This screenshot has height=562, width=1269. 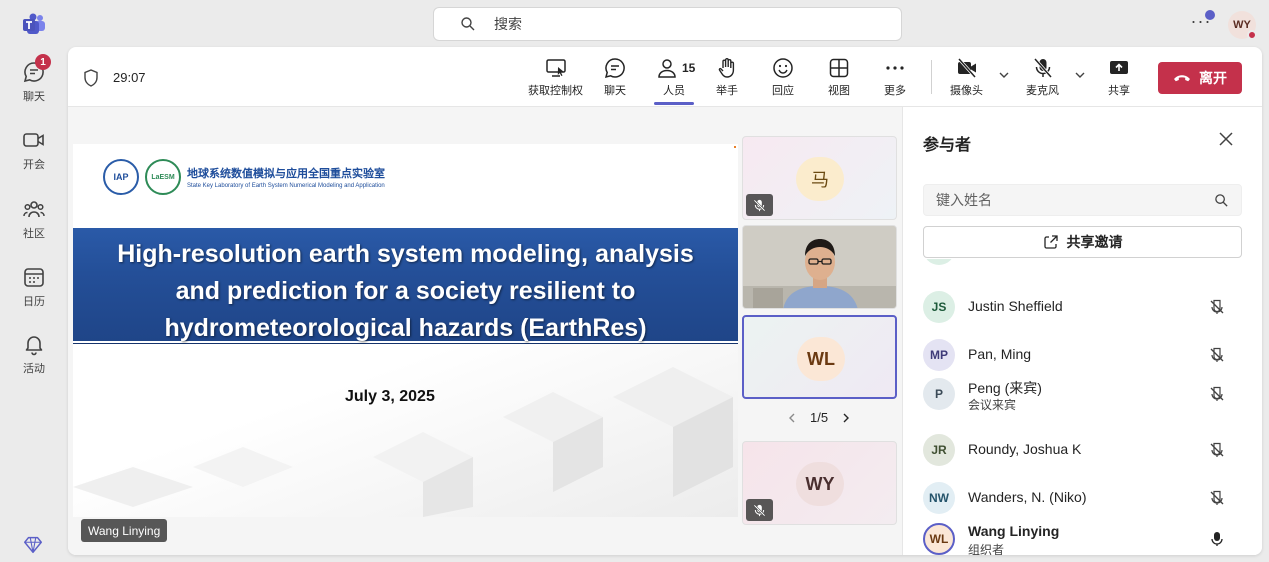 What do you see at coordinates (895, 77) in the screenshot?
I see `more-button: 更多` at bounding box center [895, 77].